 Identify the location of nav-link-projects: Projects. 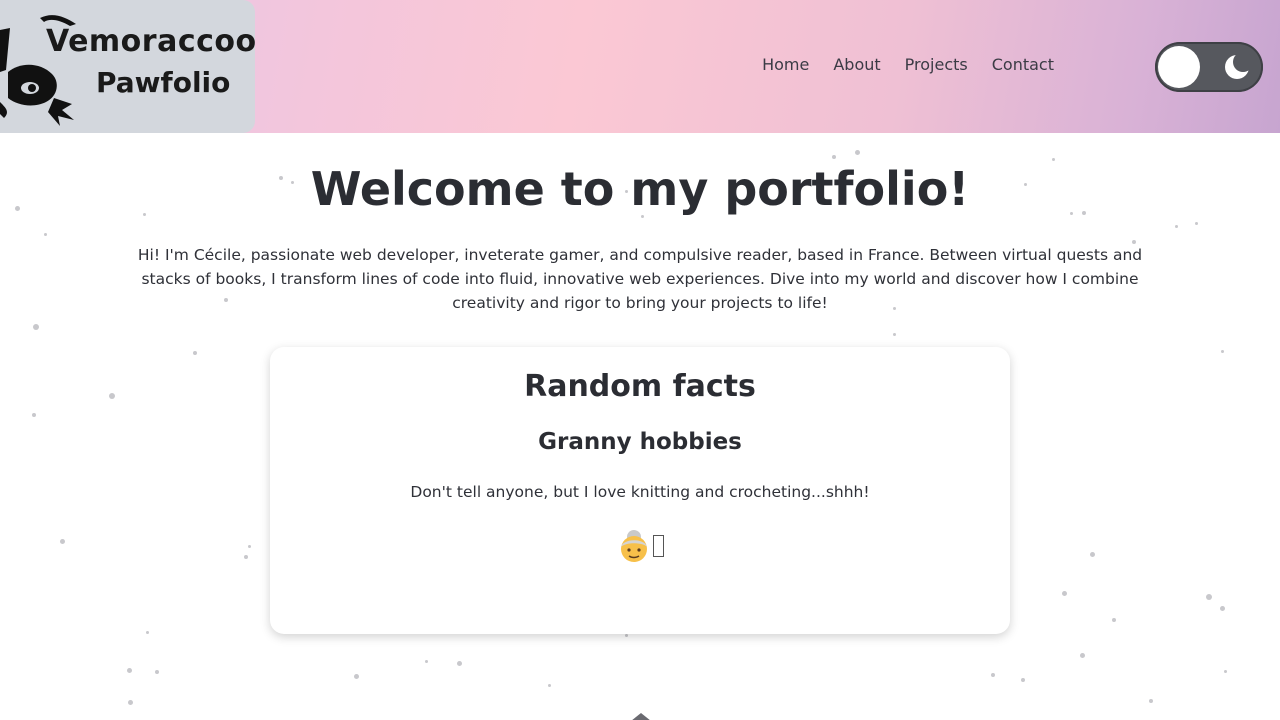
(936, 64).